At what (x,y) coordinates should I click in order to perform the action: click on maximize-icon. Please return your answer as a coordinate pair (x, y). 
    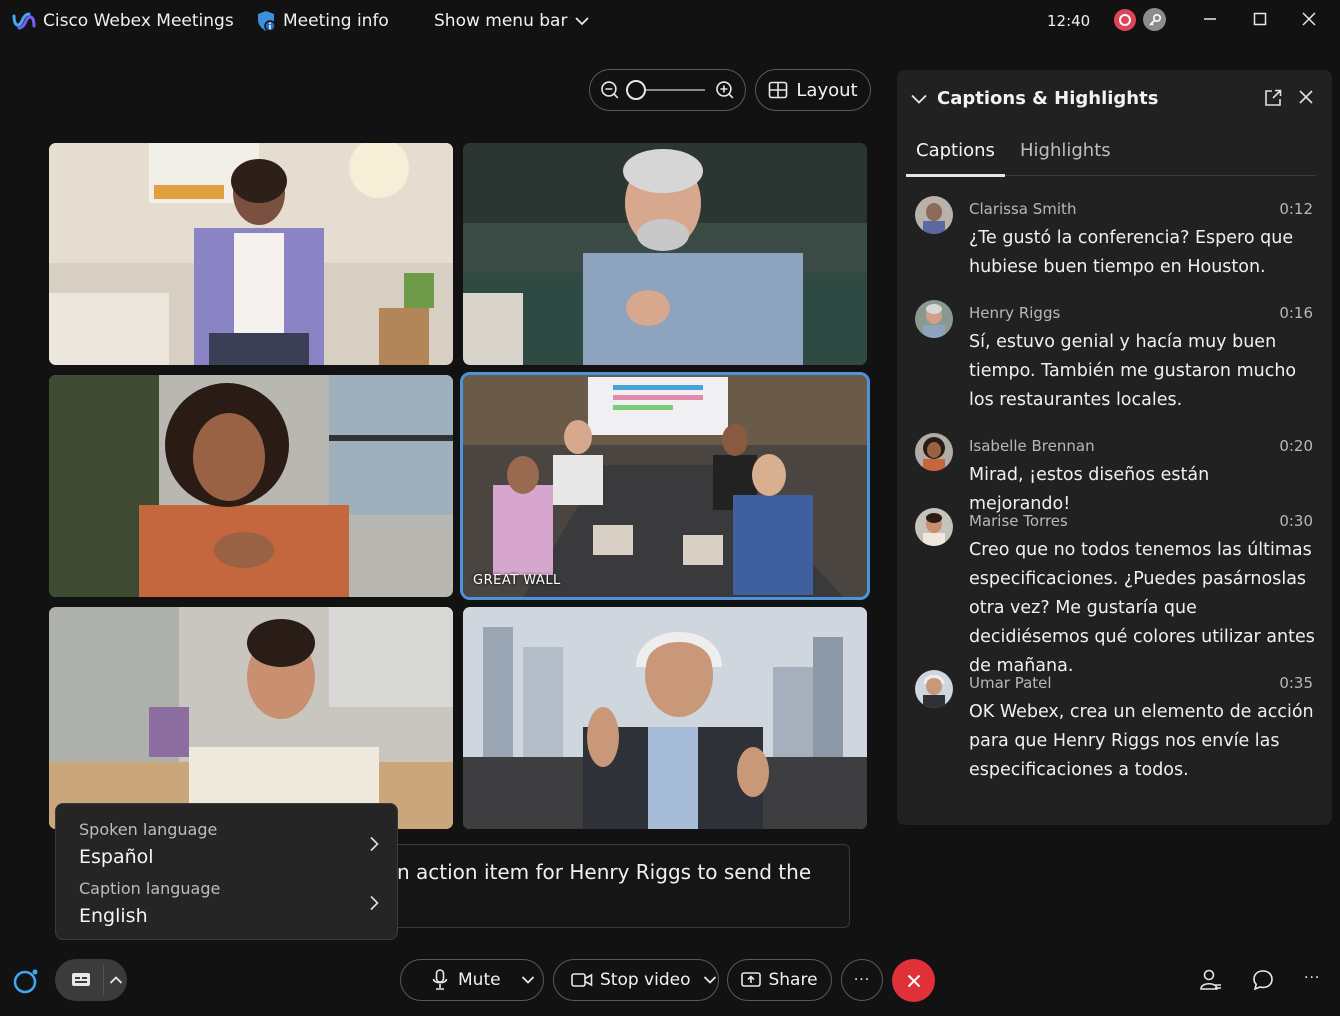
    Looking at the image, I should click on (1260, 19).